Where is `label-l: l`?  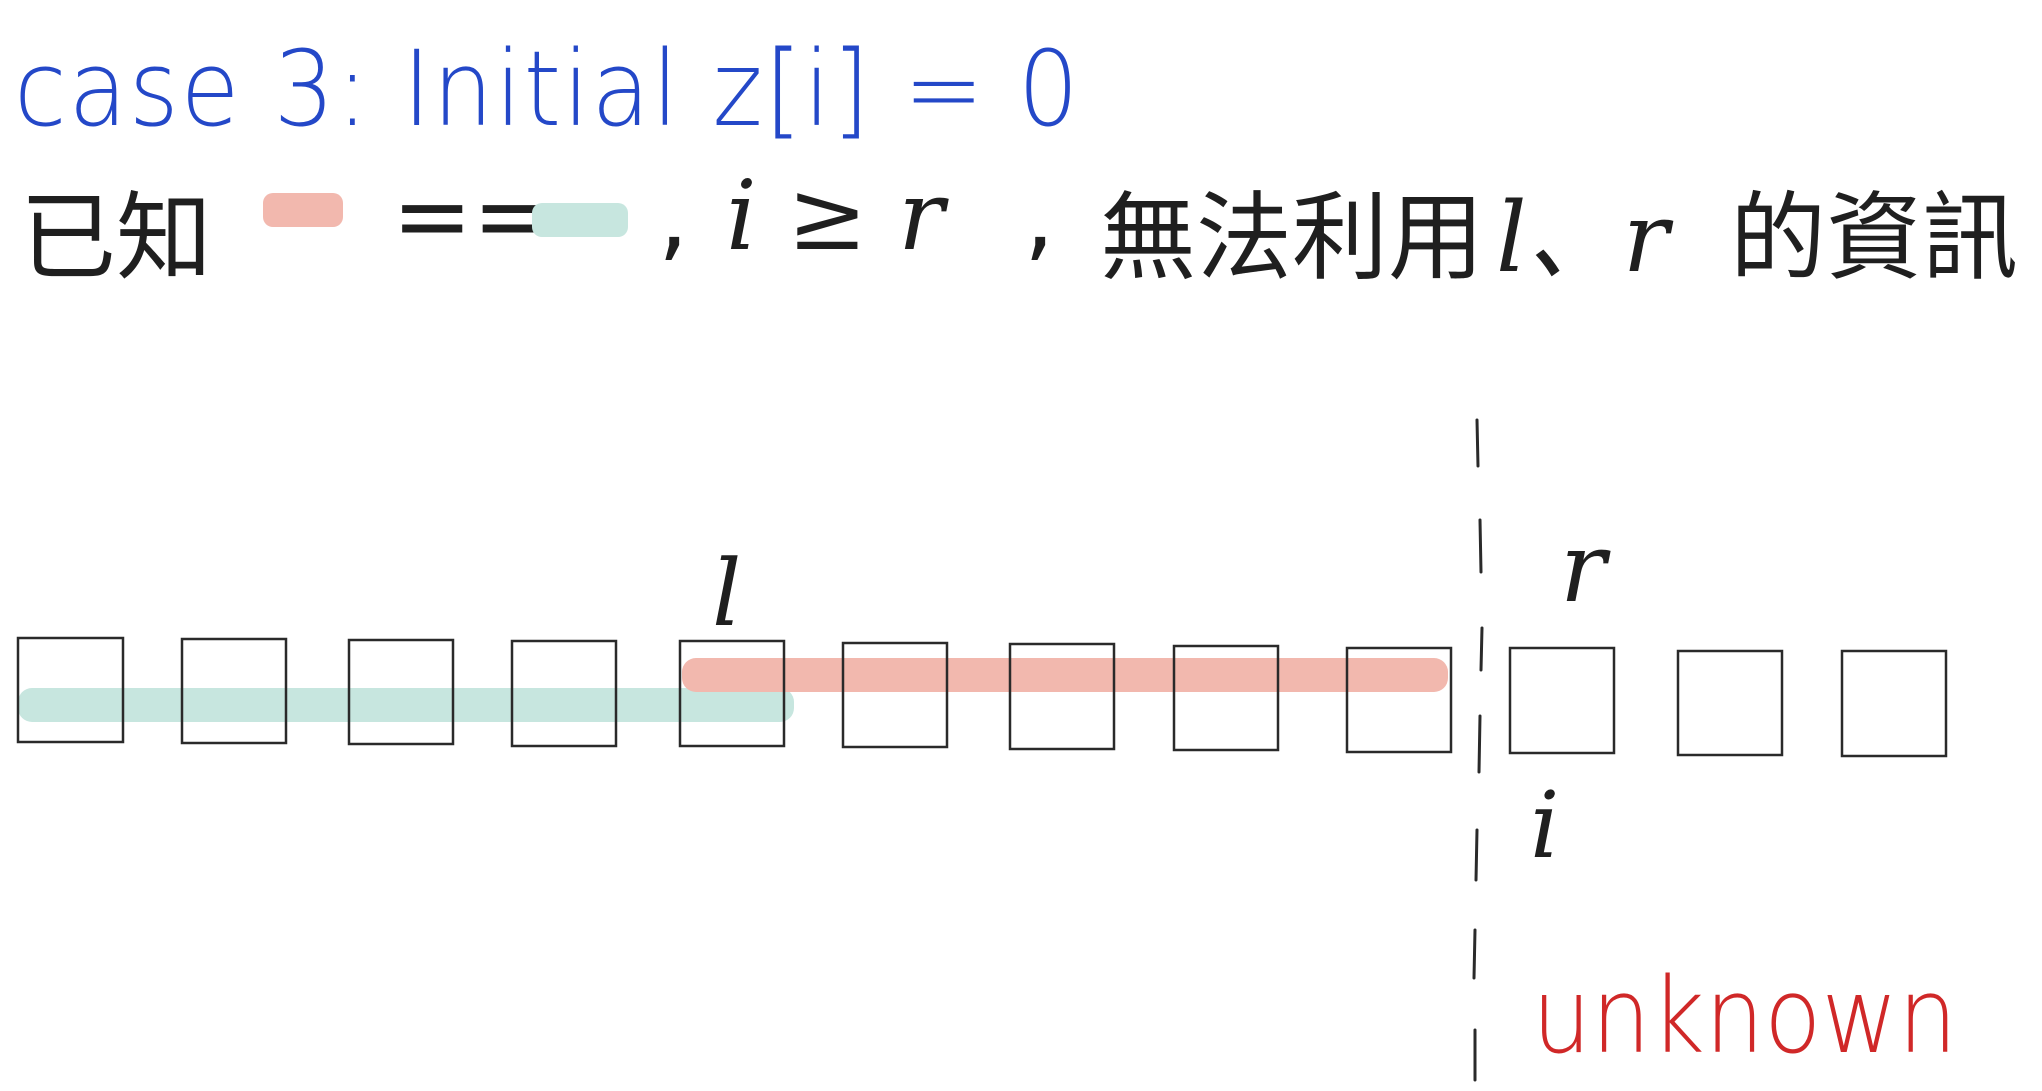 label-l: l is located at coordinates (727, 593).